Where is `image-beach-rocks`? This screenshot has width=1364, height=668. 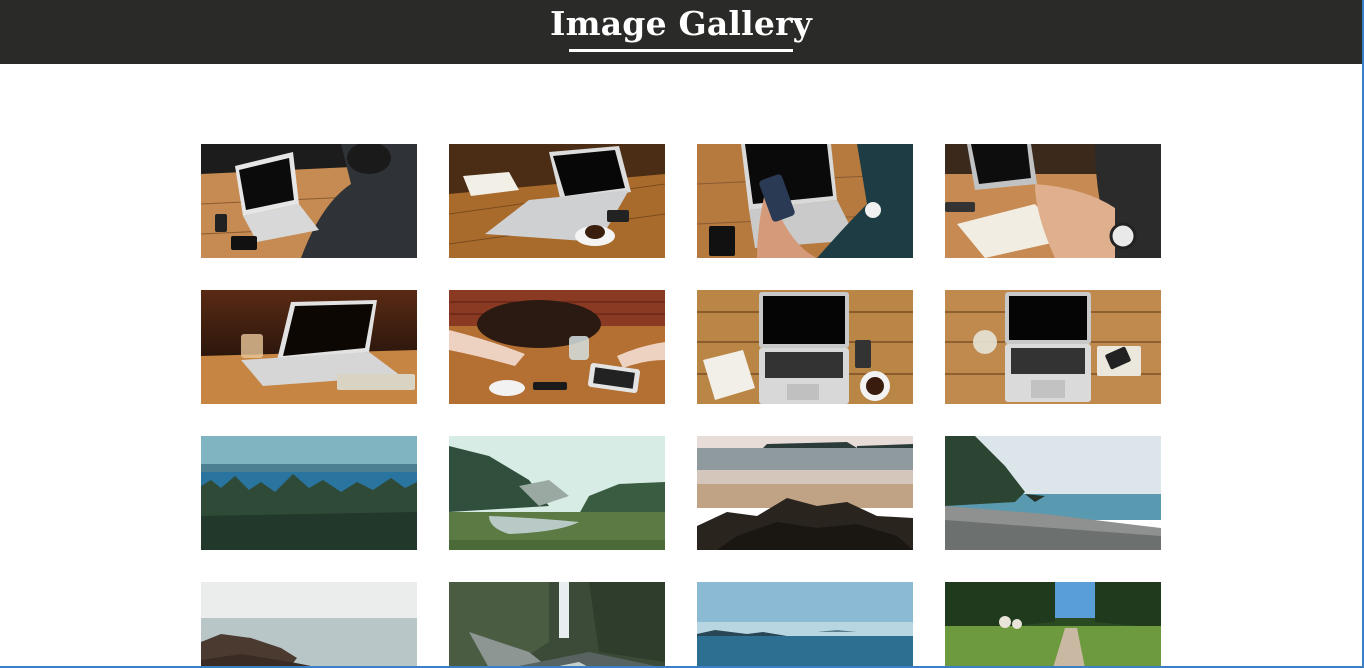
image-beach-rocks is located at coordinates (805, 493).